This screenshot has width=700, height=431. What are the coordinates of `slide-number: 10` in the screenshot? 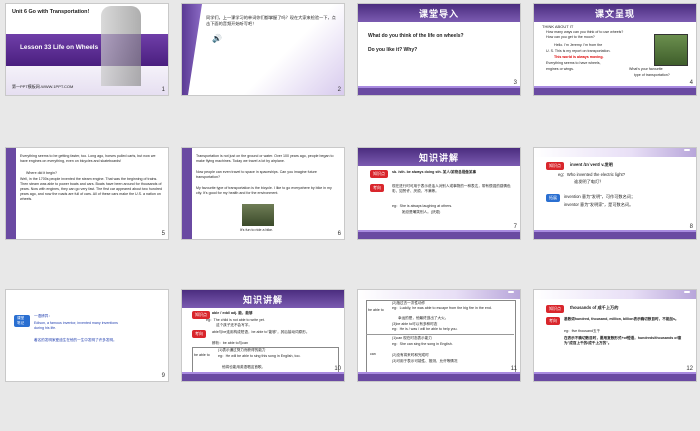 It's located at (337, 369).